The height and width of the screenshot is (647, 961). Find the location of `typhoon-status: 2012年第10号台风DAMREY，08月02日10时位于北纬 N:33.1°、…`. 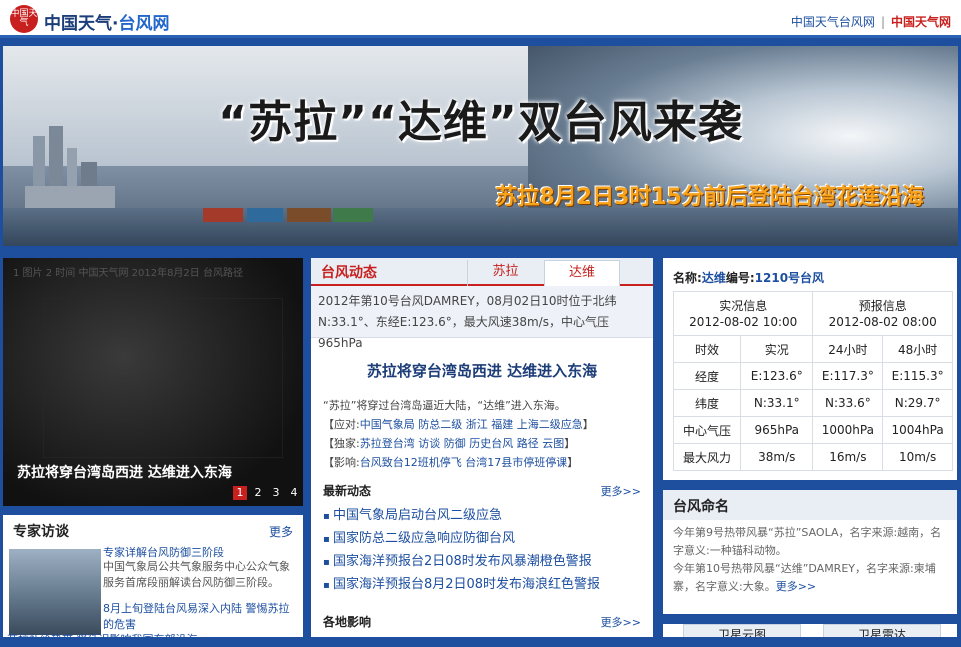

typhoon-status: 2012年第10号台风DAMREY，08月02日10时位于北纬 N:33.1°、… is located at coordinates (482, 318).